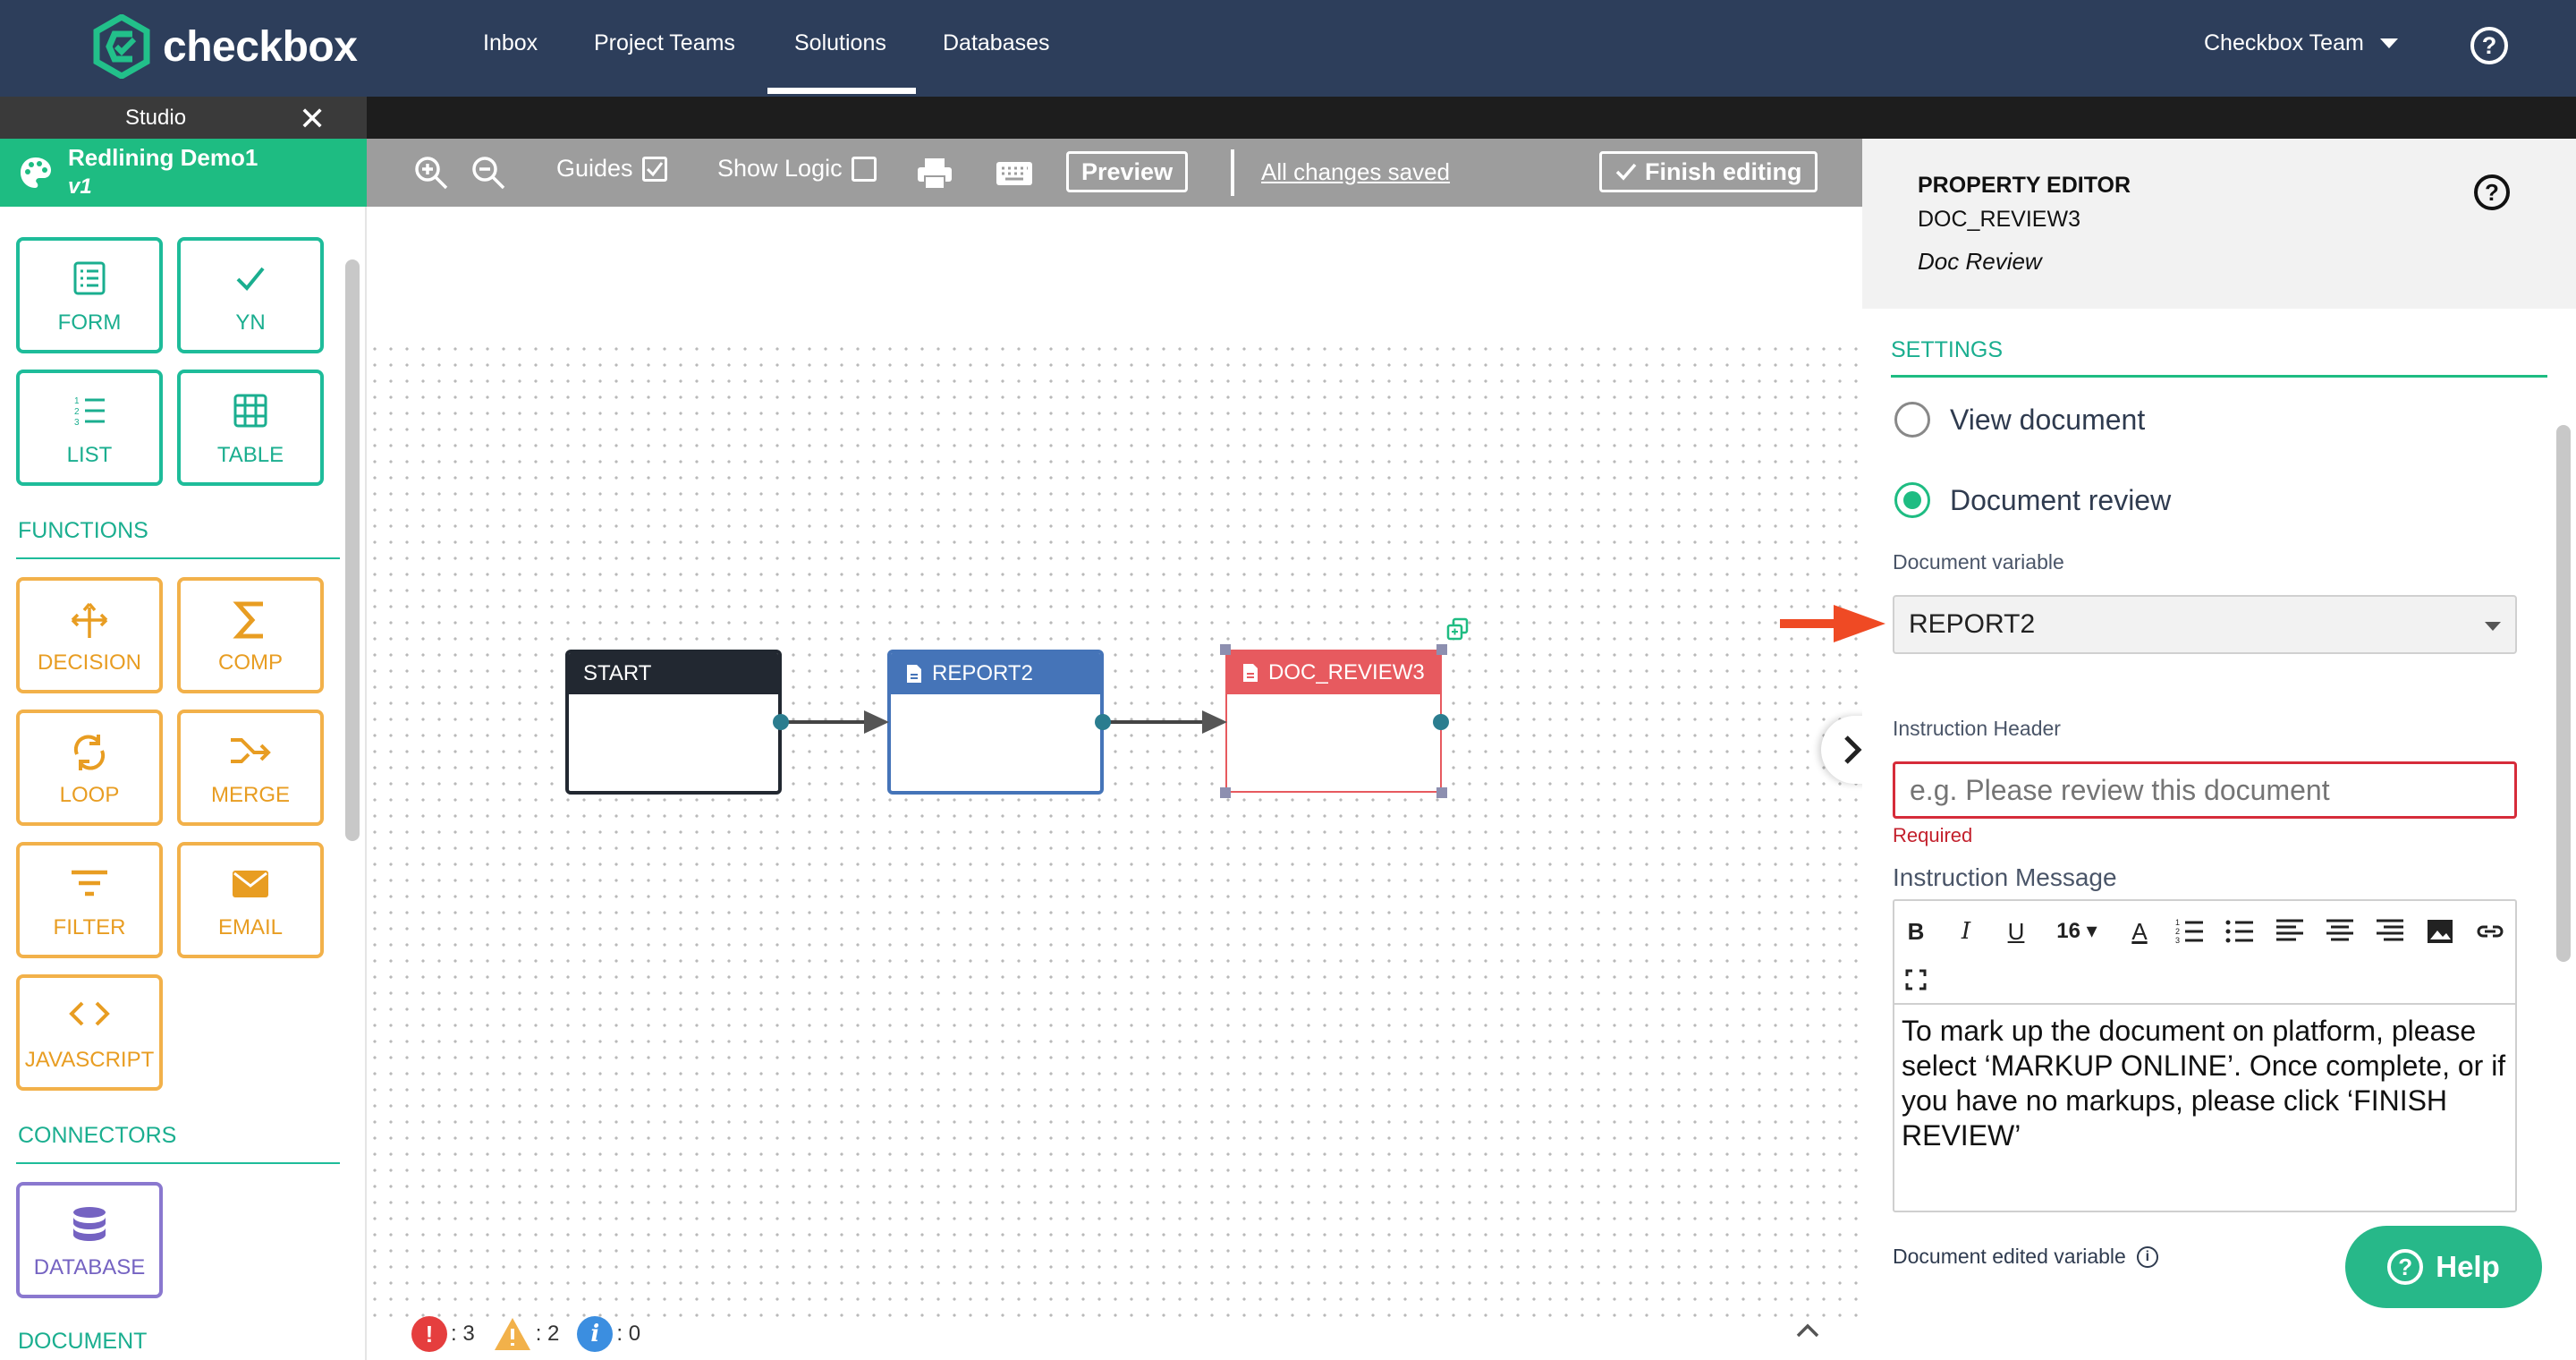 This screenshot has width=2576, height=1360. I want to click on node-report2: REPORT2, so click(995, 722).